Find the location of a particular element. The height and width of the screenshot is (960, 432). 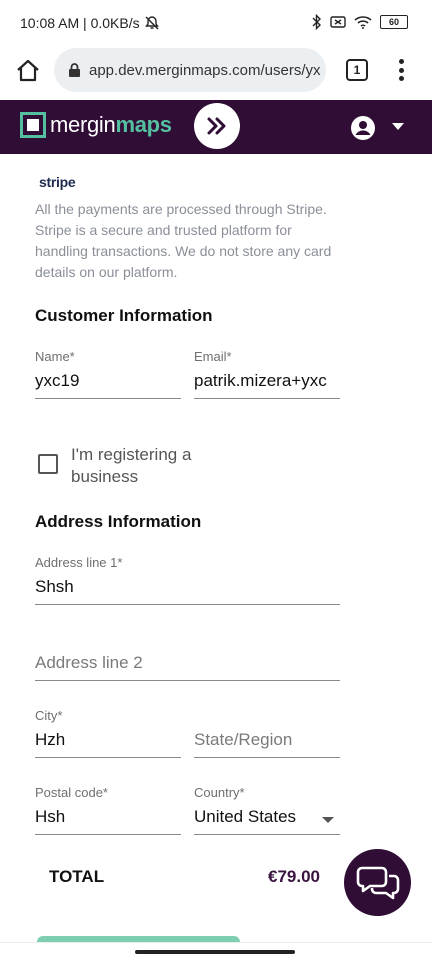

tab-switcher-button: 1 is located at coordinates (357, 70).